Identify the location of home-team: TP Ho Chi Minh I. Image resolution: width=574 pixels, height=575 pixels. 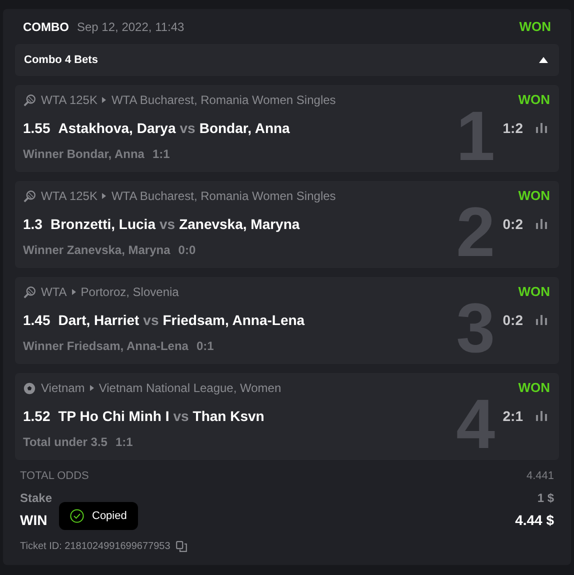
(114, 416).